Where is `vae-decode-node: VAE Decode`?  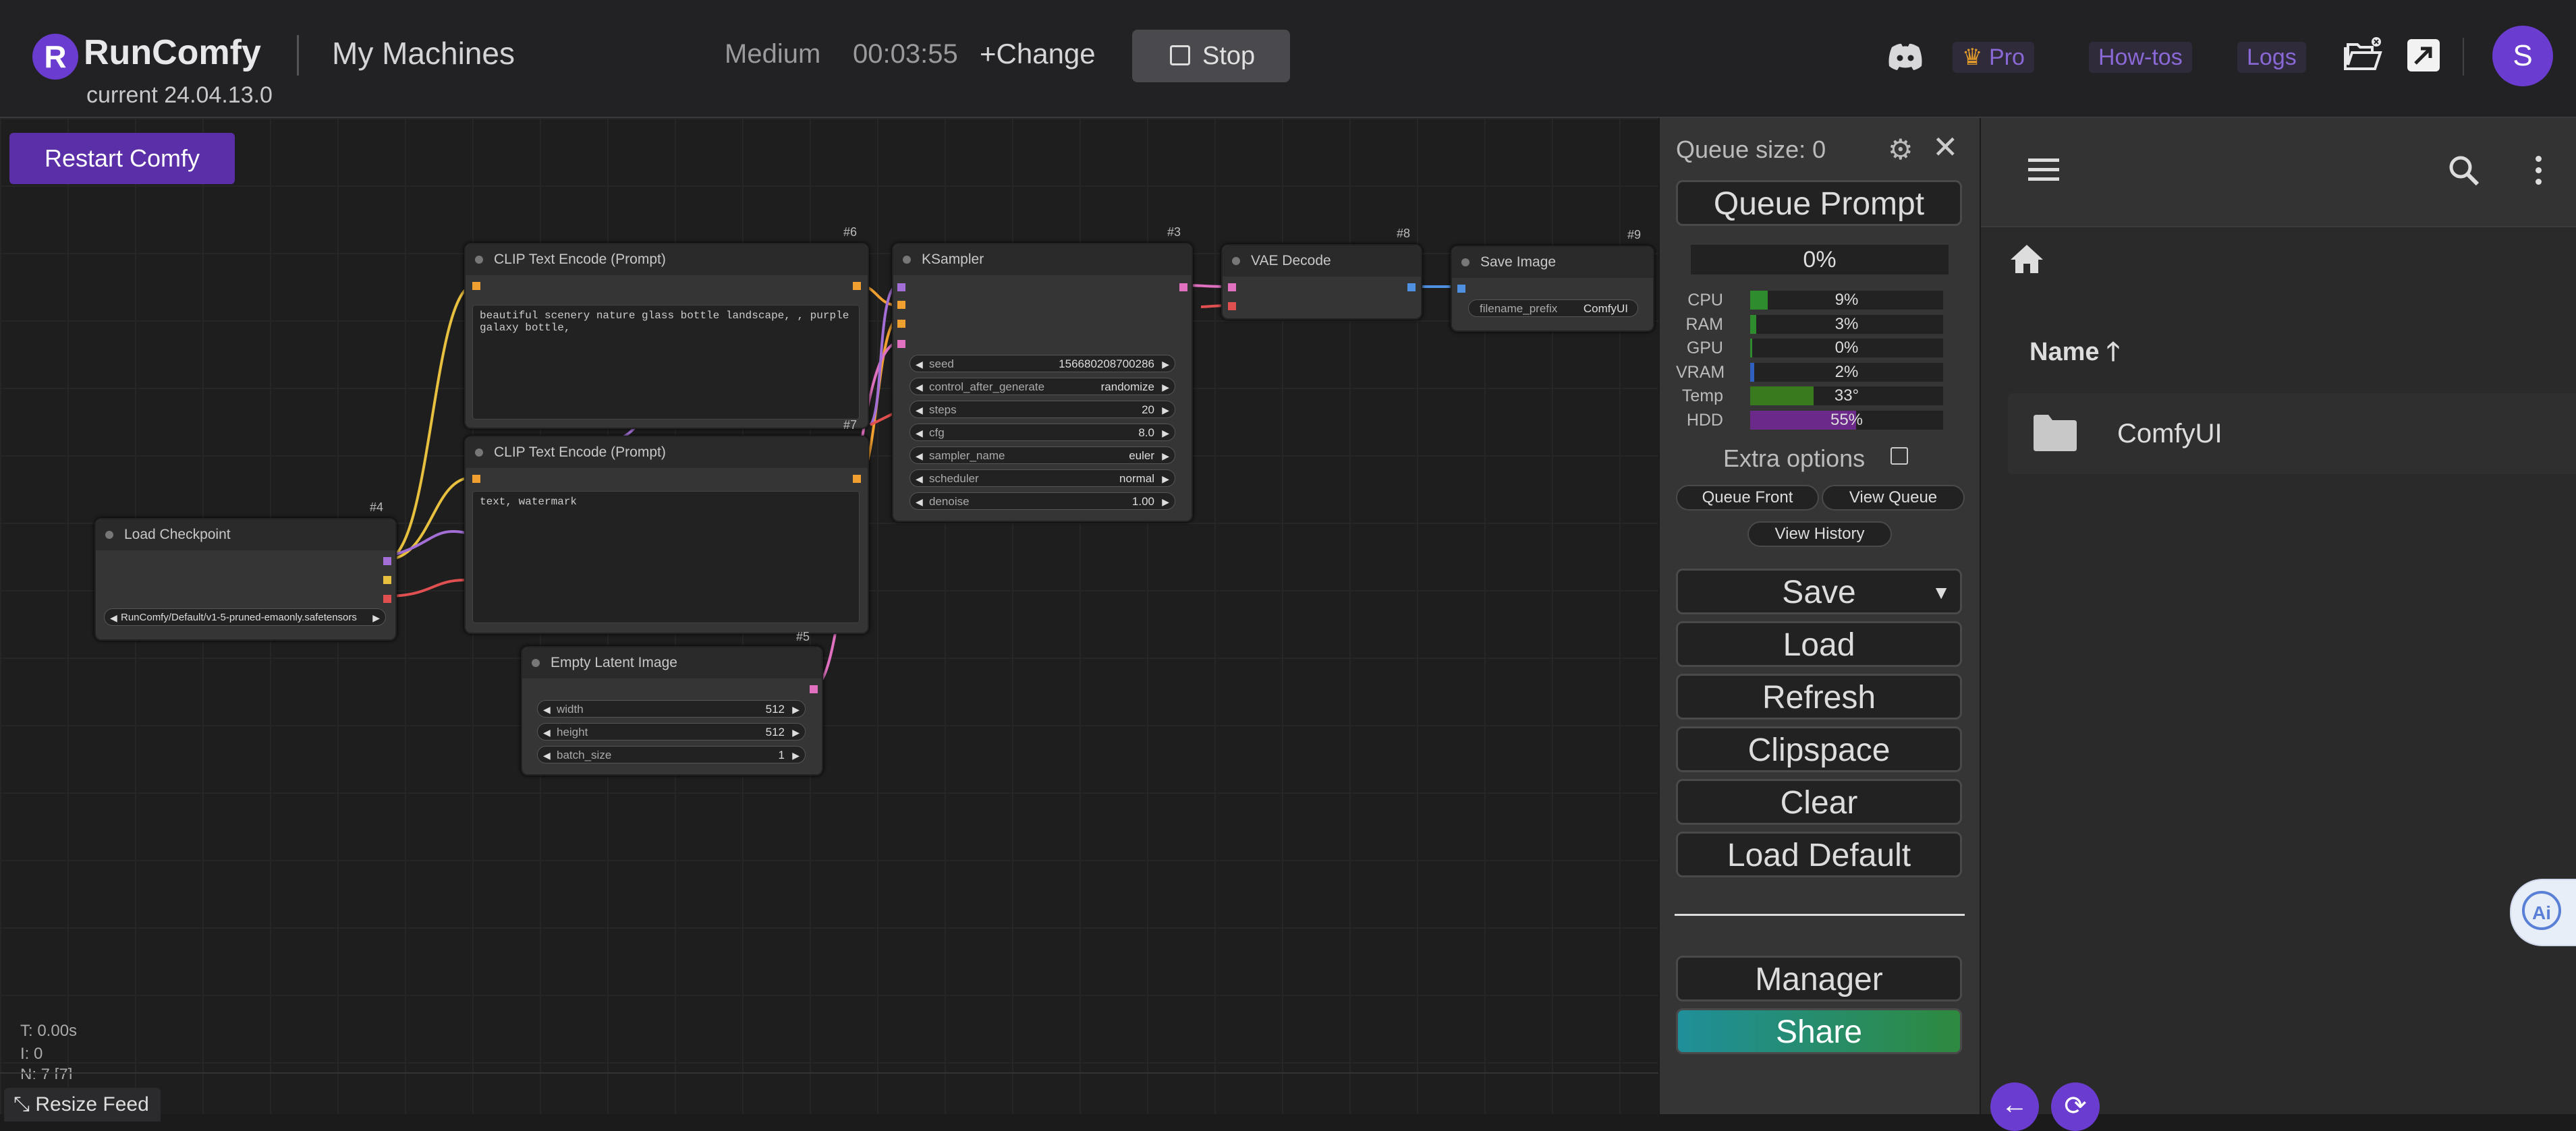
vae-decode-node: VAE Decode is located at coordinates (1321, 282).